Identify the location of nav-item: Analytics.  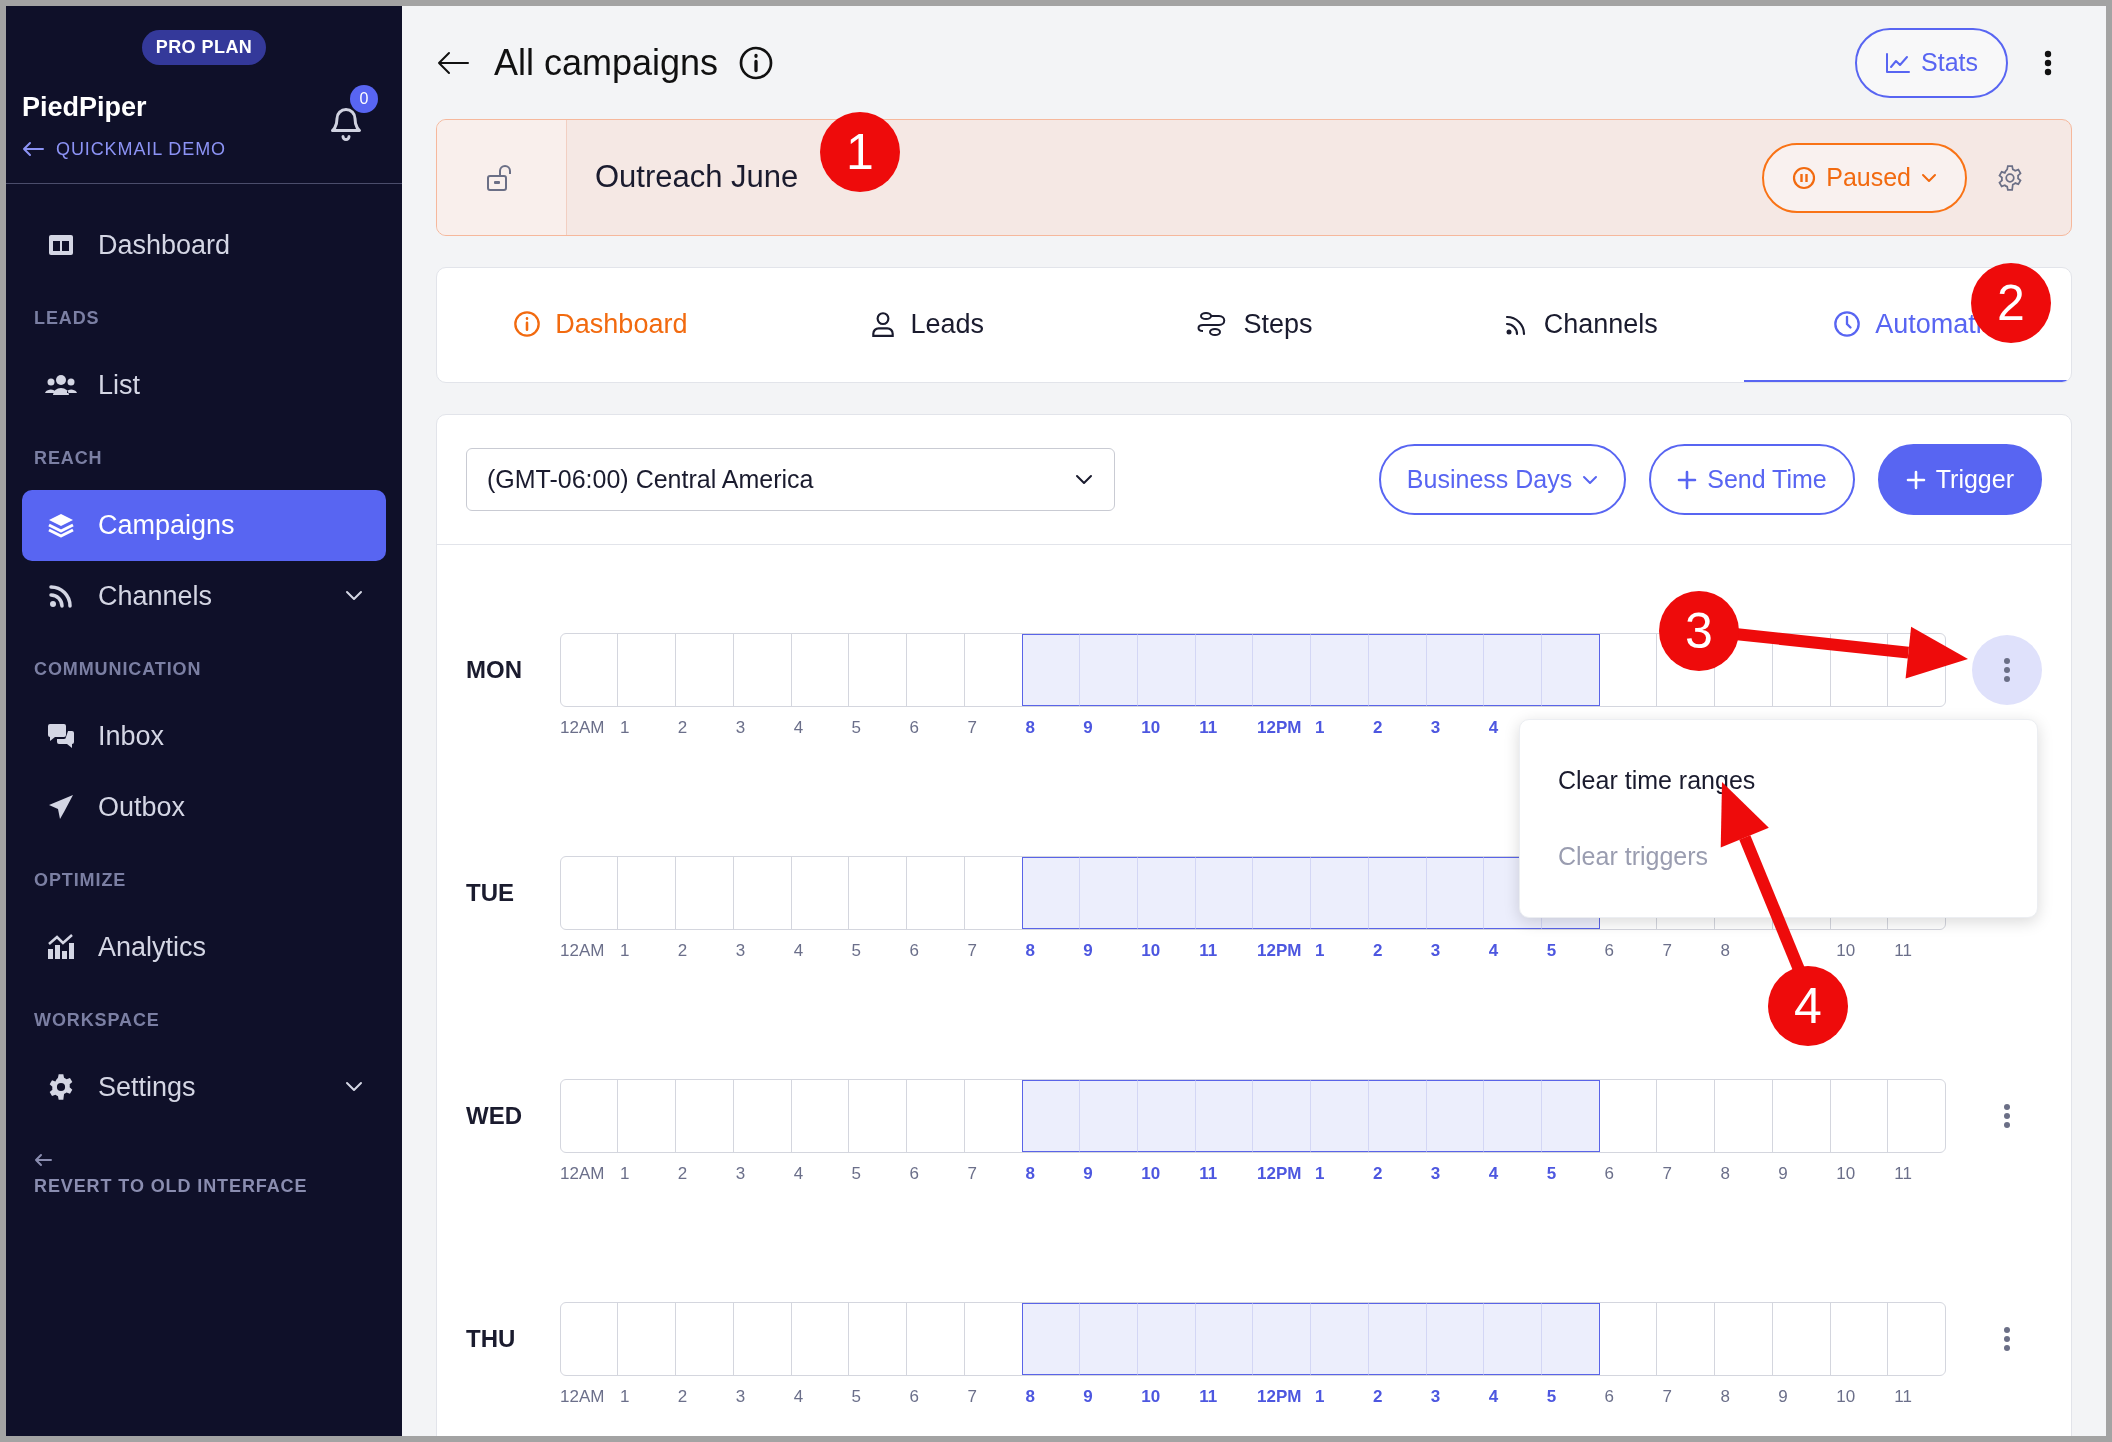
(204, 947).